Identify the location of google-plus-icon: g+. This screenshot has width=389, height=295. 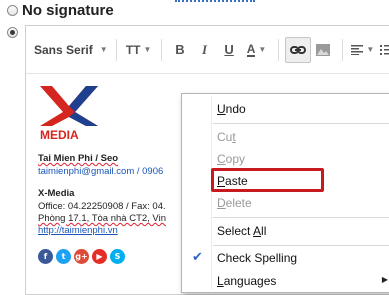
(81, 256).